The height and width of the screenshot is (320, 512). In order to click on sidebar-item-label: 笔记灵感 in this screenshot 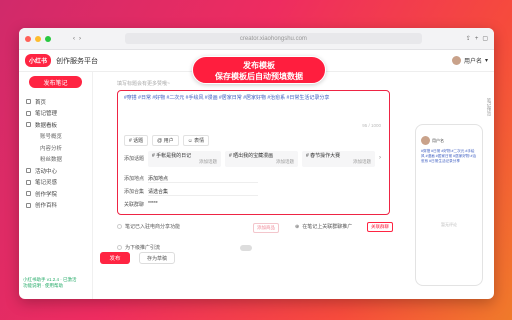, I will do `click(46, 183)`.